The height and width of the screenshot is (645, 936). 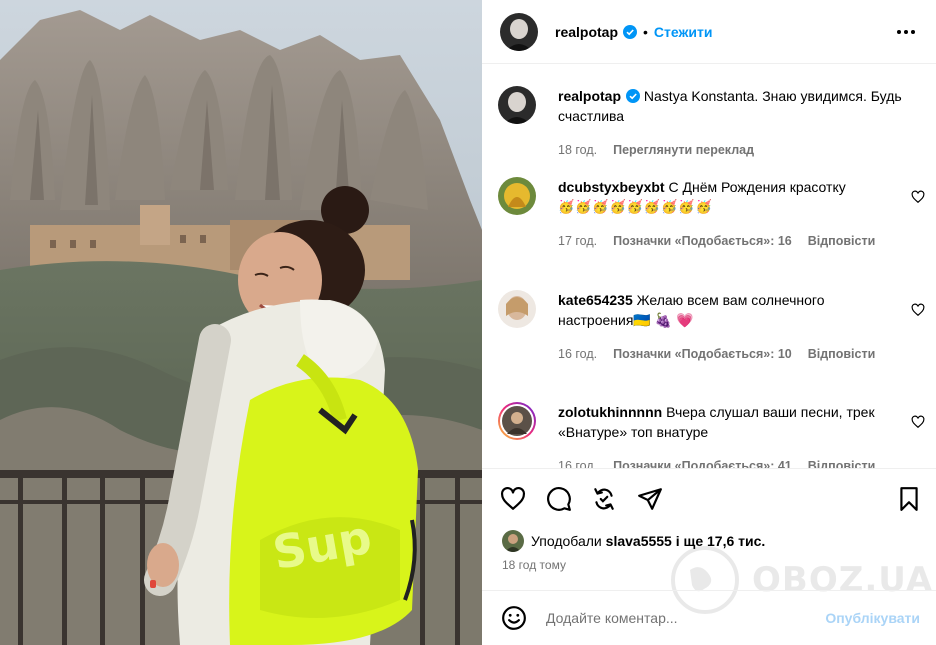 I want to click on author-username: realpotap, so click(x=586, y=32).